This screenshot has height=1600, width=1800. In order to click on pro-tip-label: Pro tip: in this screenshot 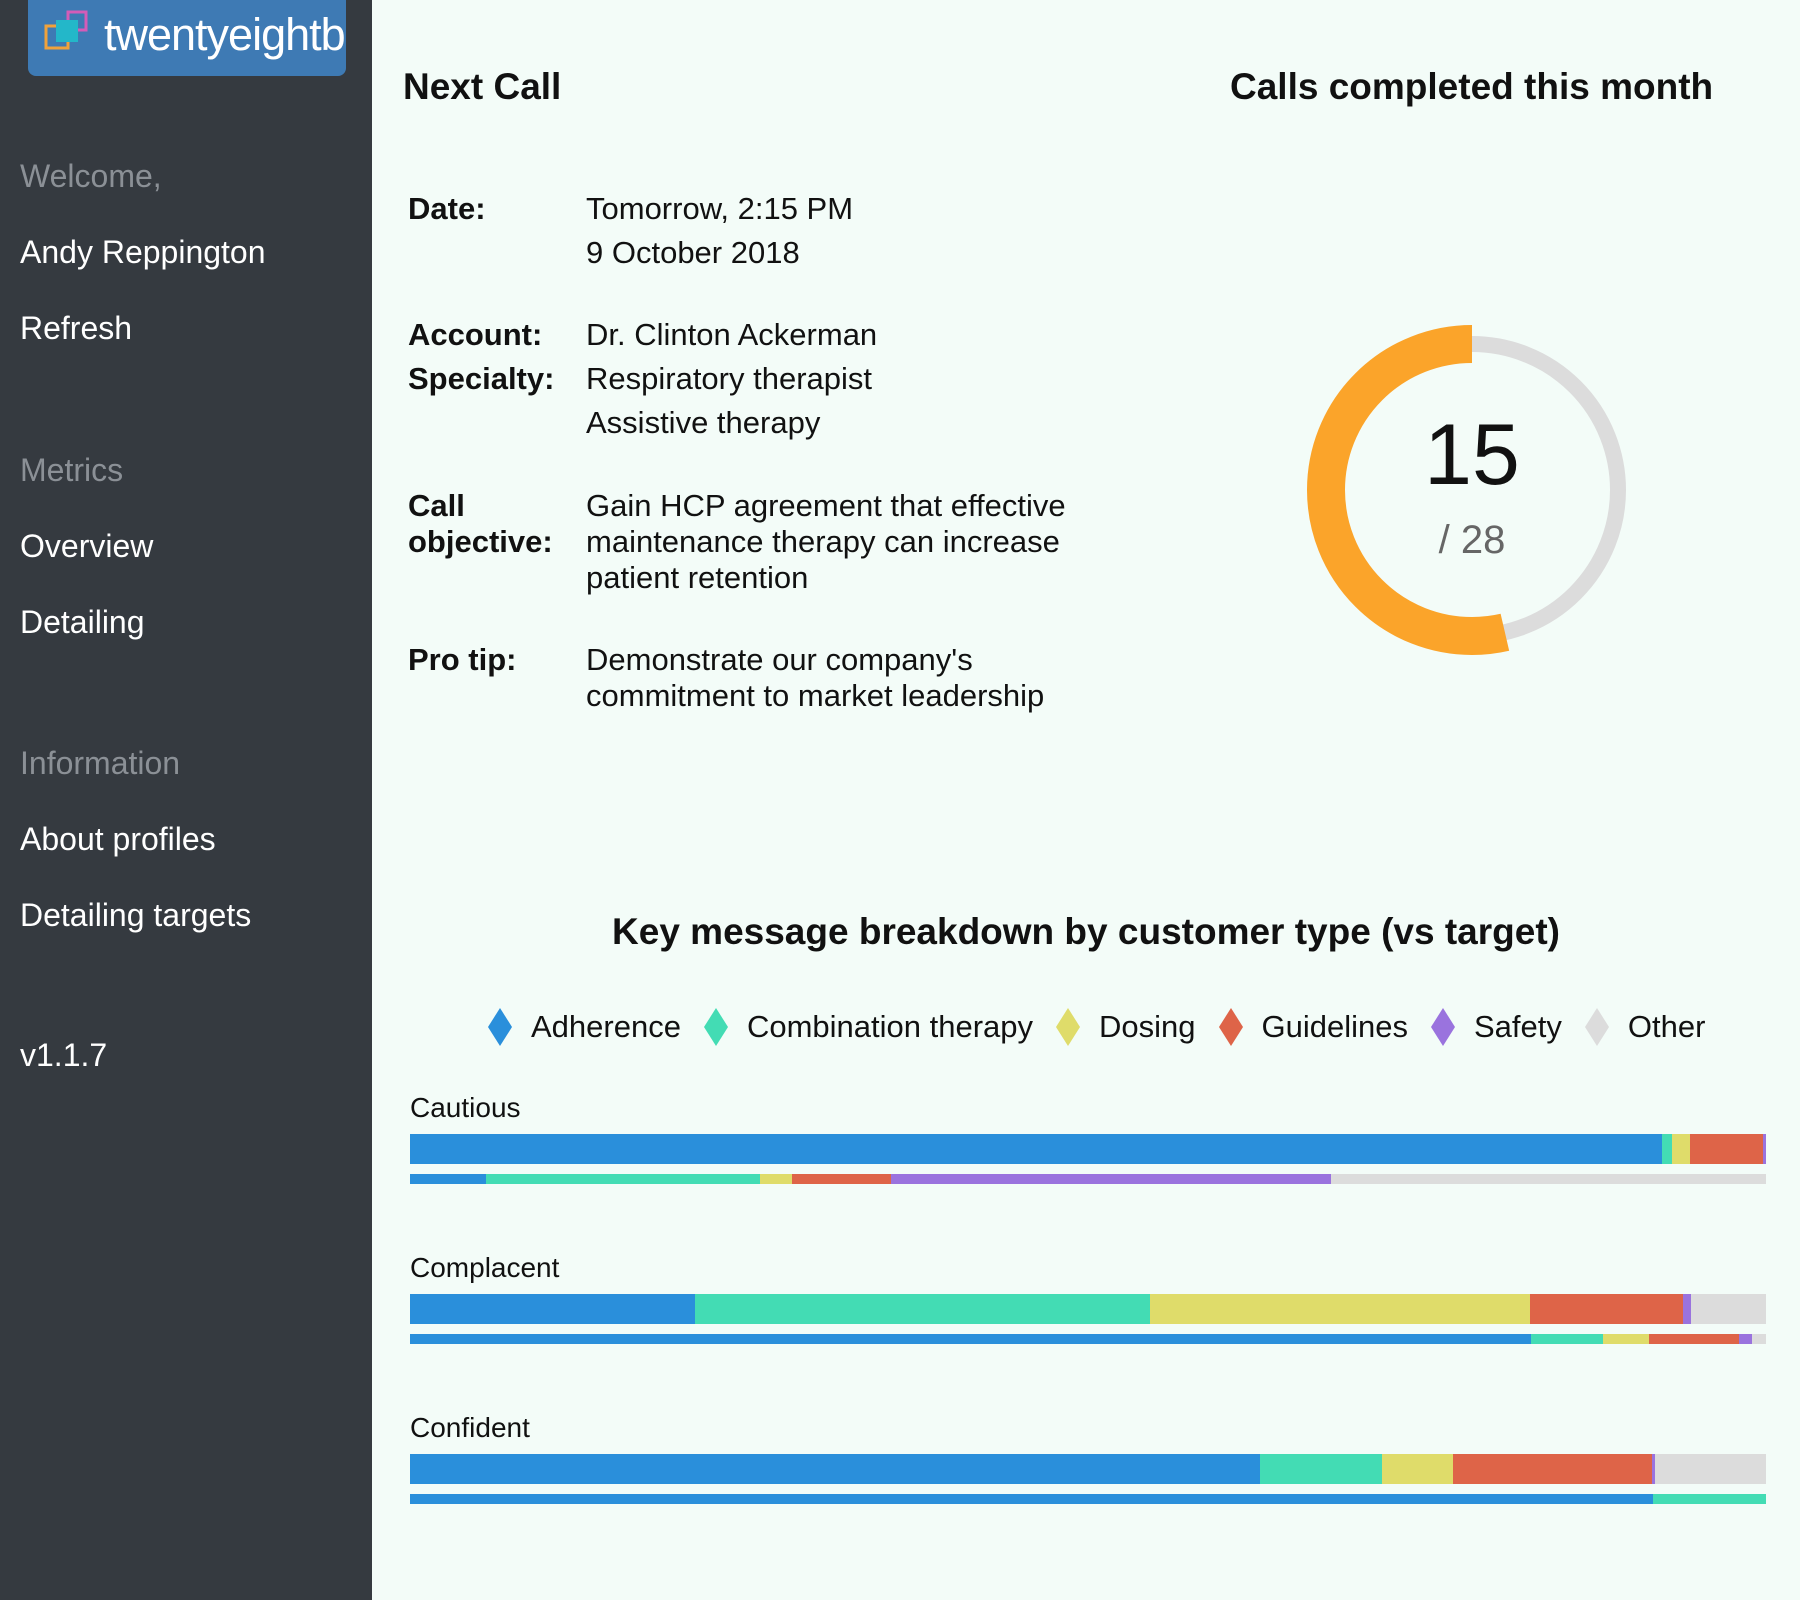, I will do `click(462, 659)`.